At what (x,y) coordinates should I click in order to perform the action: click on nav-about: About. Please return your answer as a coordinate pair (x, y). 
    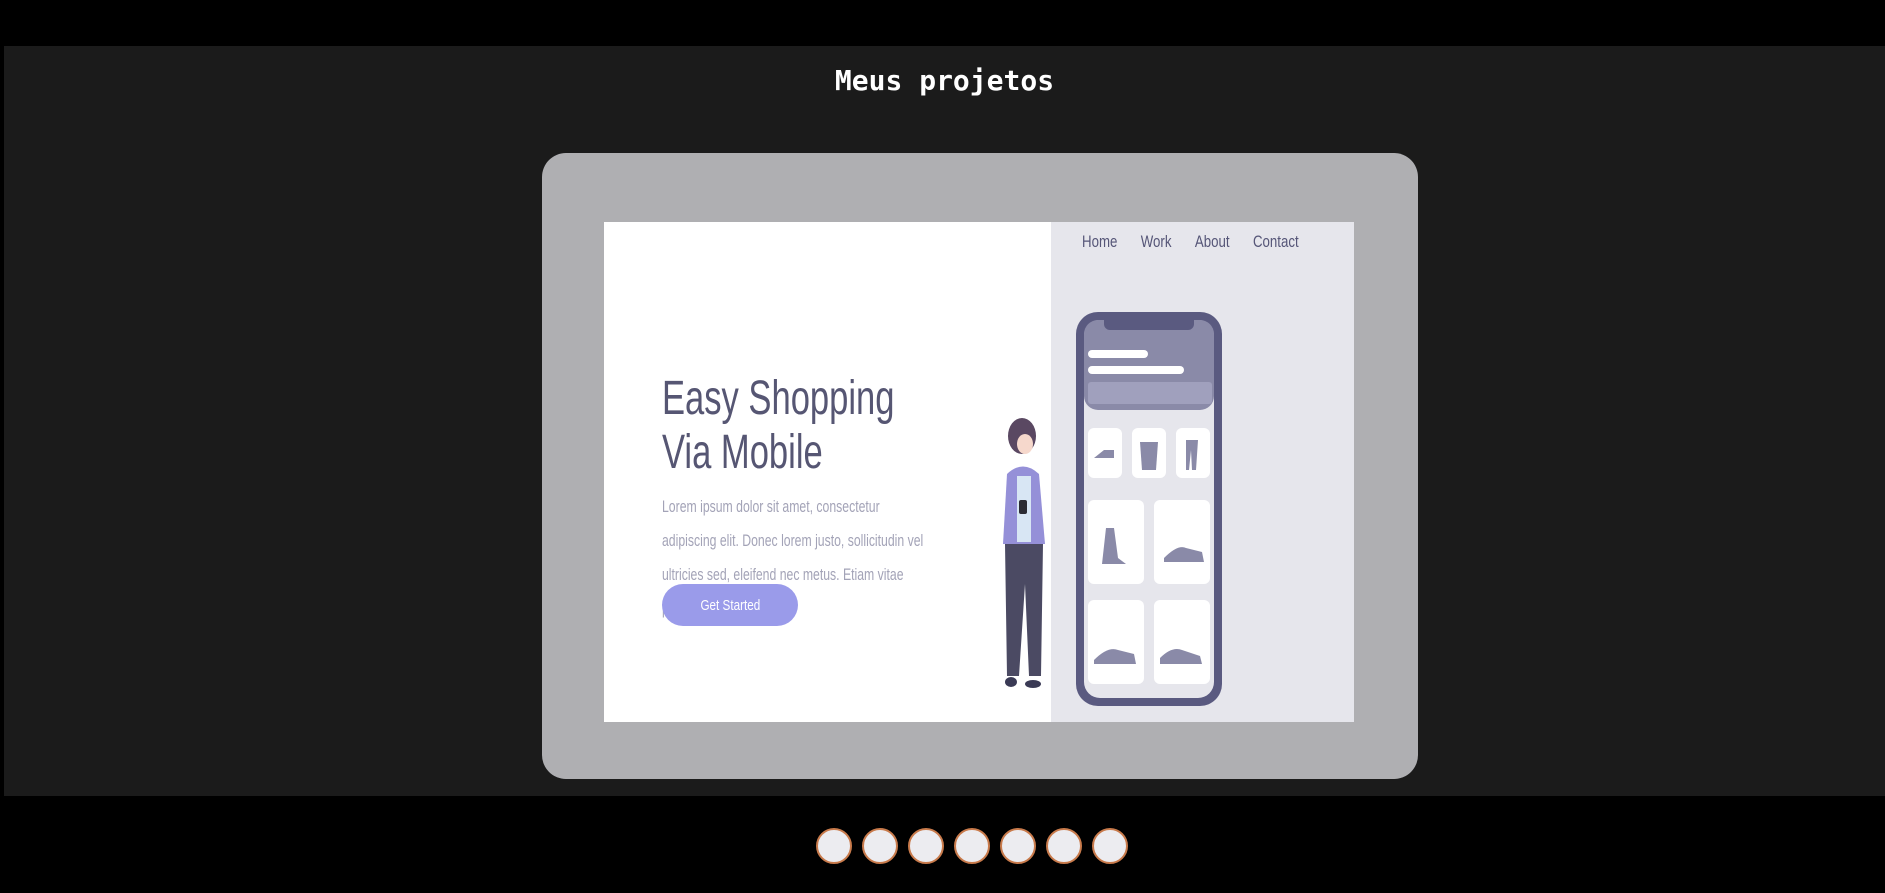
    Looking at the image, I should click on (1212, 242).